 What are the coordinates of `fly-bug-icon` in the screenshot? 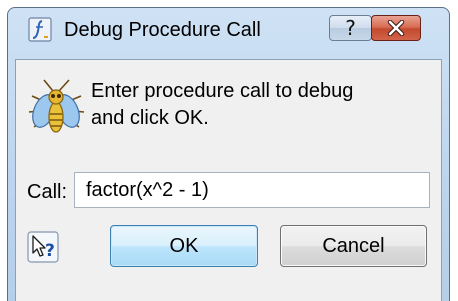 It's located at (56, 106).